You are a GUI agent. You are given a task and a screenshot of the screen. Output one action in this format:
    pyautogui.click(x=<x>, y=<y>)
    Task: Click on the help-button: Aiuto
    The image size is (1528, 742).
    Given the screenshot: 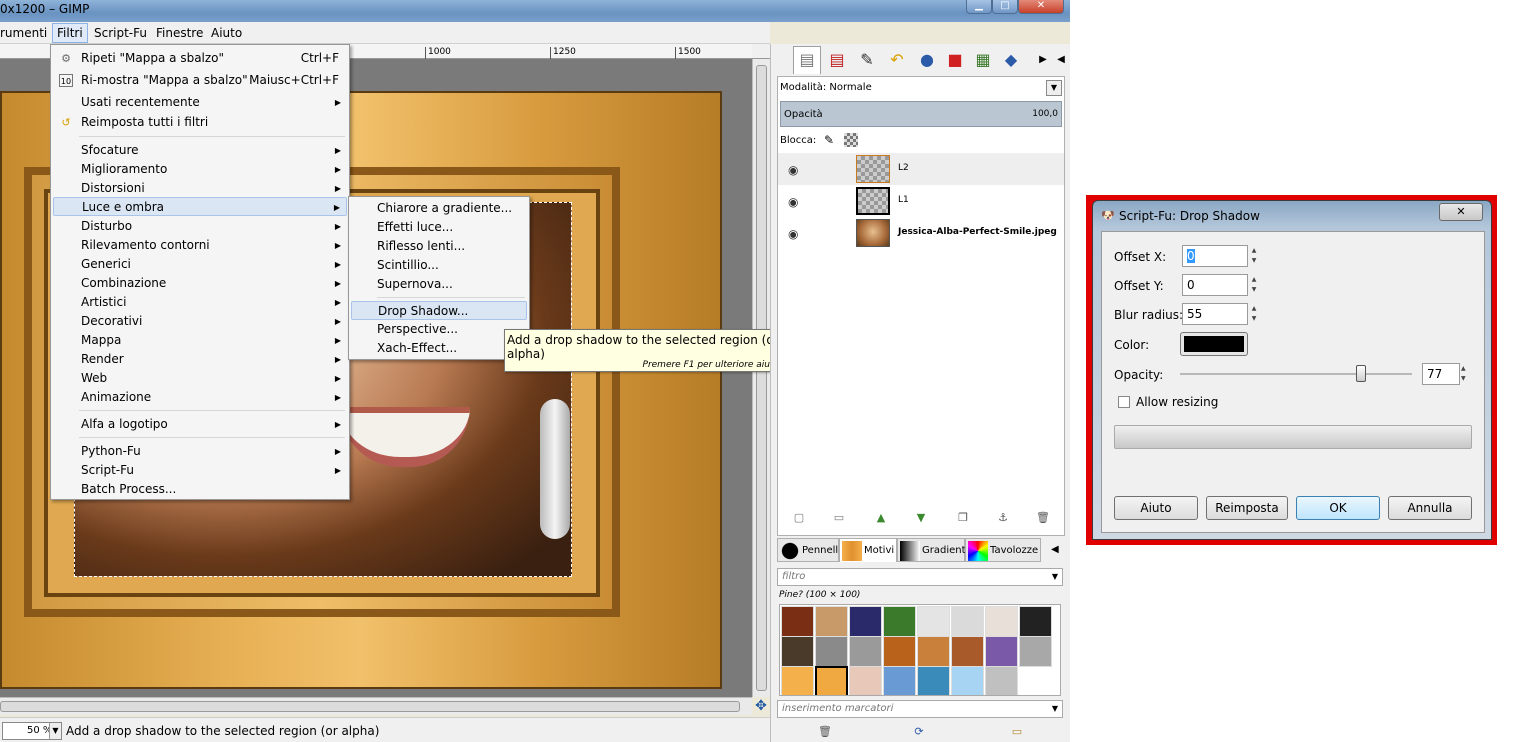 What is the action you would take?
    pyautogui.click(x=1156, y=508)
    